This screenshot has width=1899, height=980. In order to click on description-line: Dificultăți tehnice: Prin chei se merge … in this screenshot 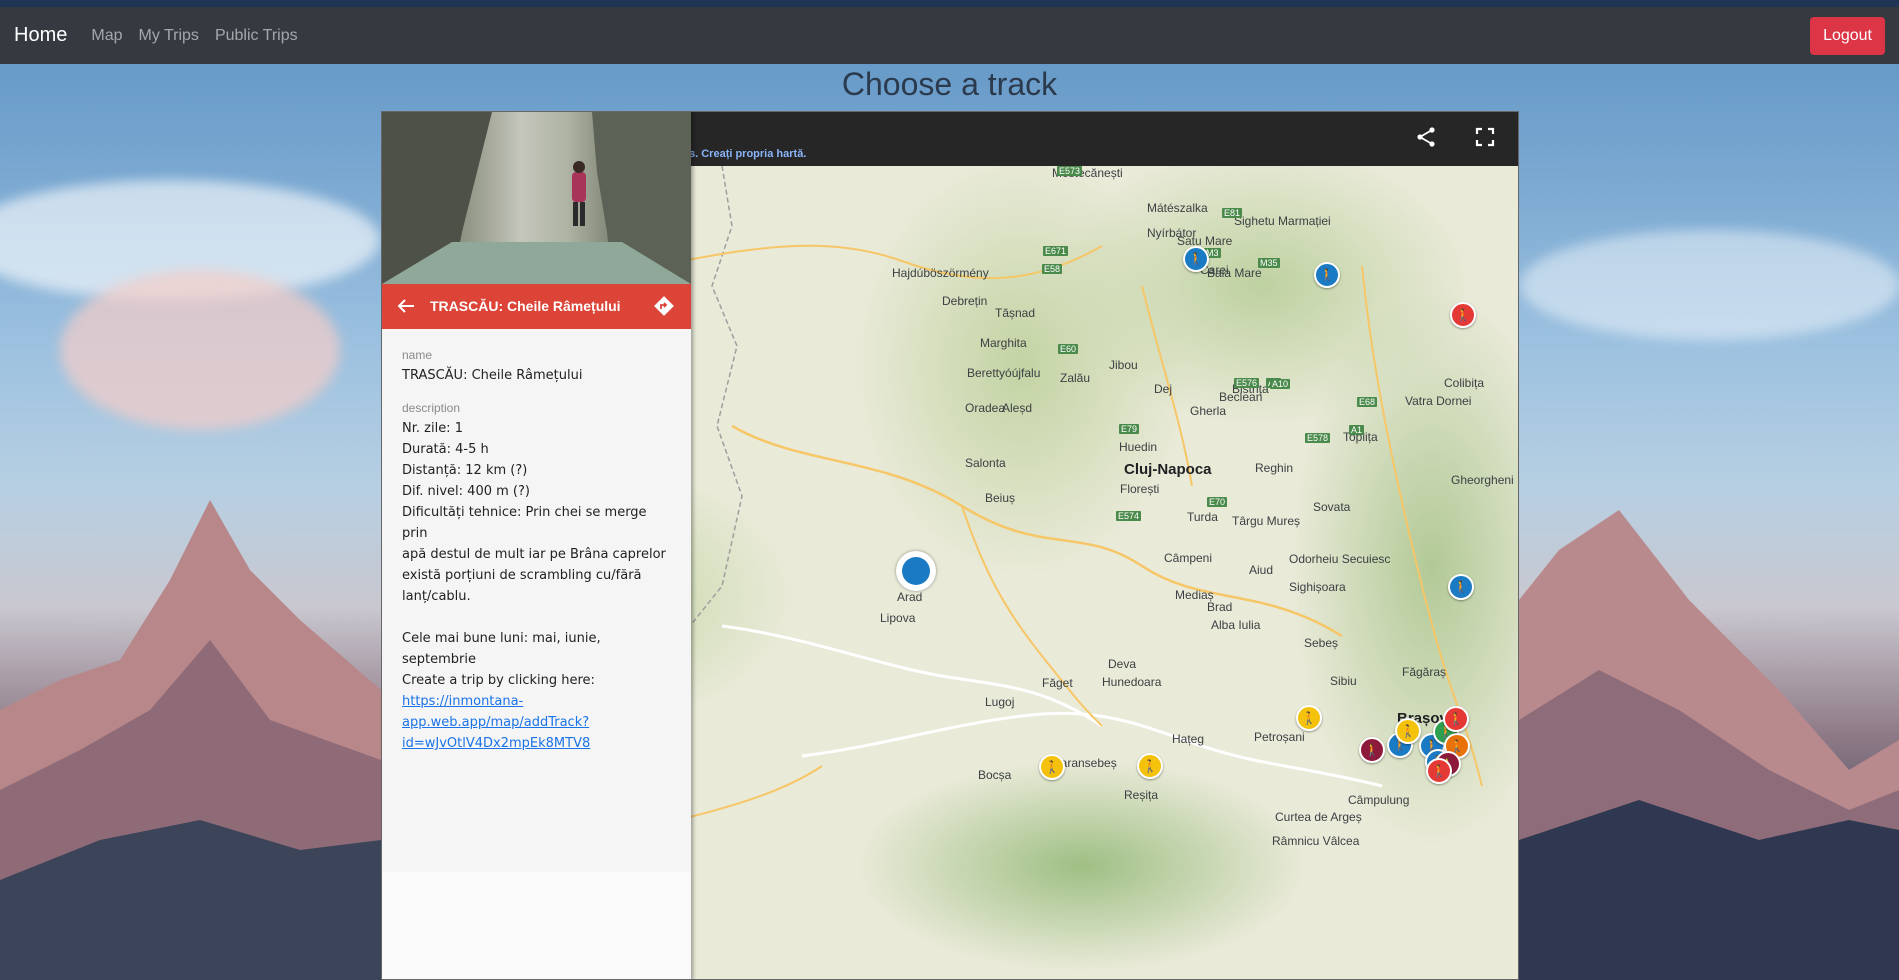, I will do `click(524, 523)`.